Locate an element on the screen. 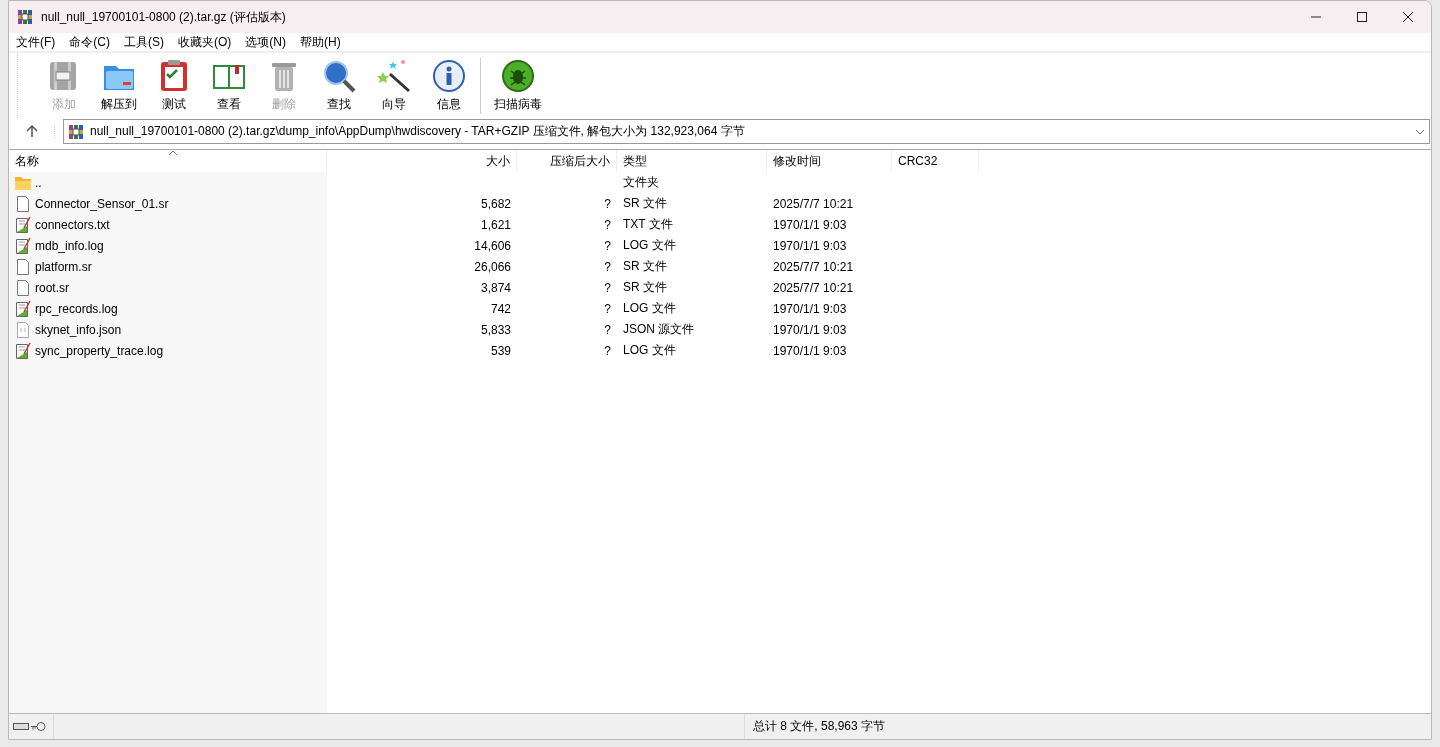 This screenshot has height=747, width=1440. file-name: skynet_info.json is located at coordinates (78, 329).